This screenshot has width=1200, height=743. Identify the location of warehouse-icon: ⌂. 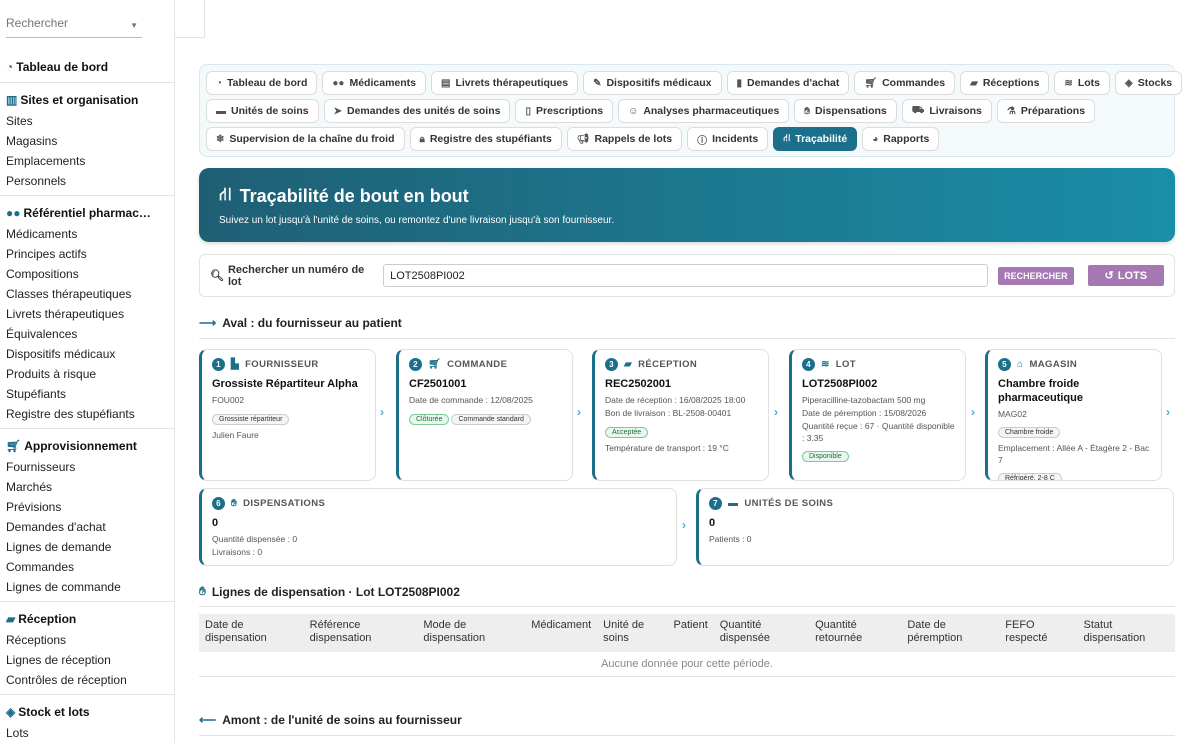
(1020, 364).